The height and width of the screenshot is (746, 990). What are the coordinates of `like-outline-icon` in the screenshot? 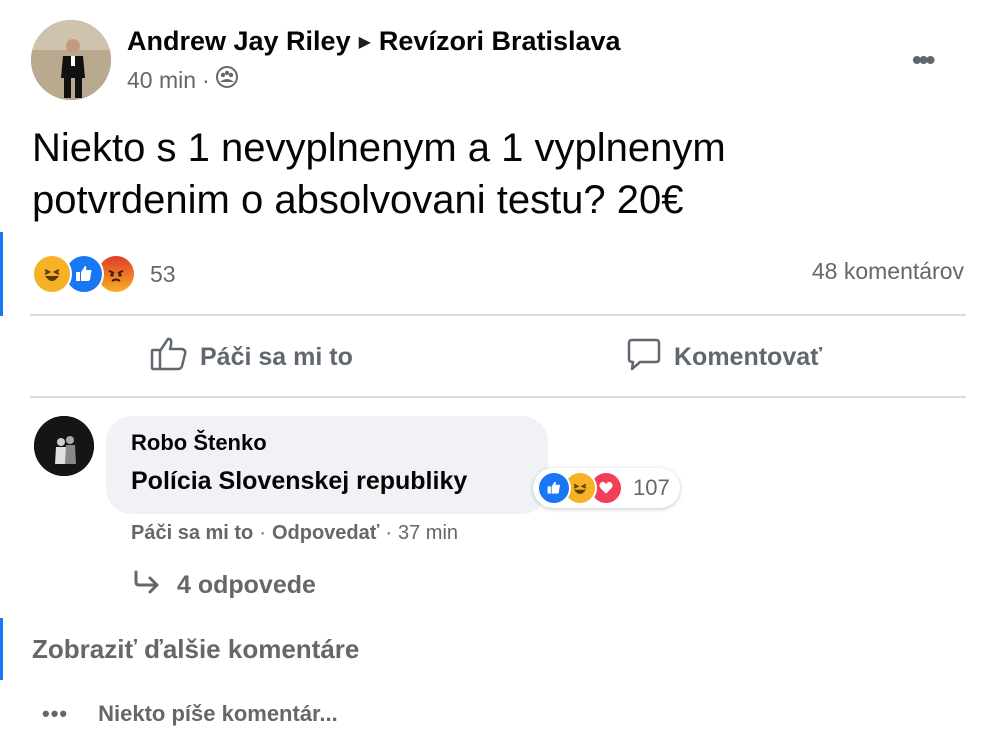 It's located at (169, 357).